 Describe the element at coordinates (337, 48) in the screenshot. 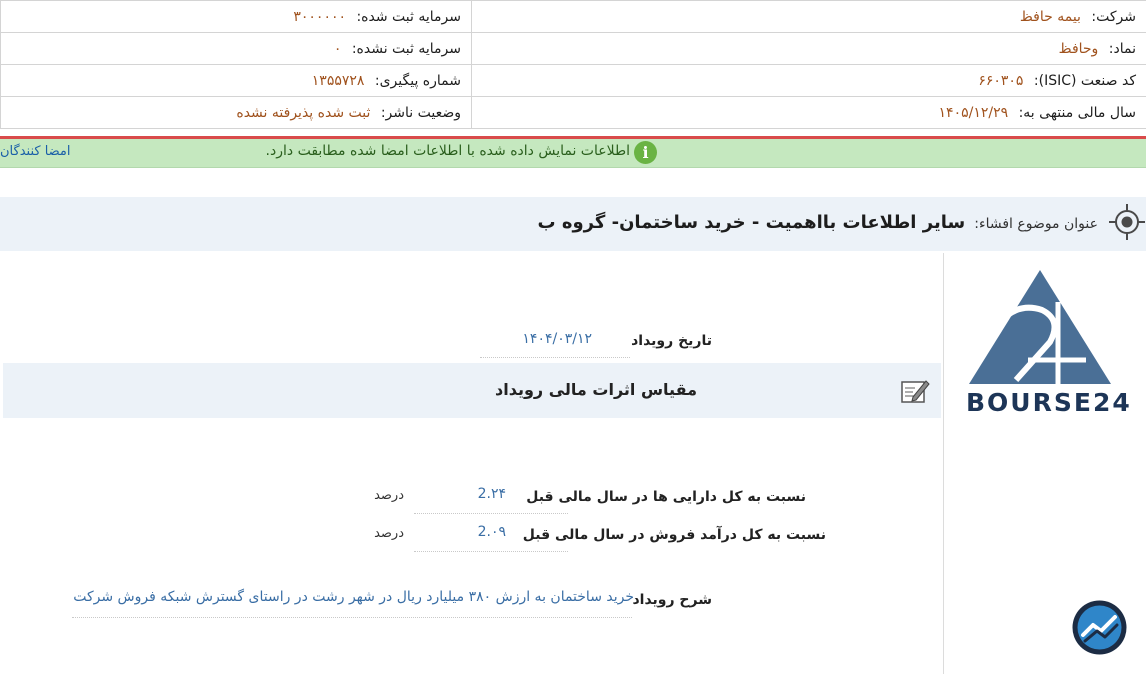

I see `unregistered-capital-value: ۰` at that location.